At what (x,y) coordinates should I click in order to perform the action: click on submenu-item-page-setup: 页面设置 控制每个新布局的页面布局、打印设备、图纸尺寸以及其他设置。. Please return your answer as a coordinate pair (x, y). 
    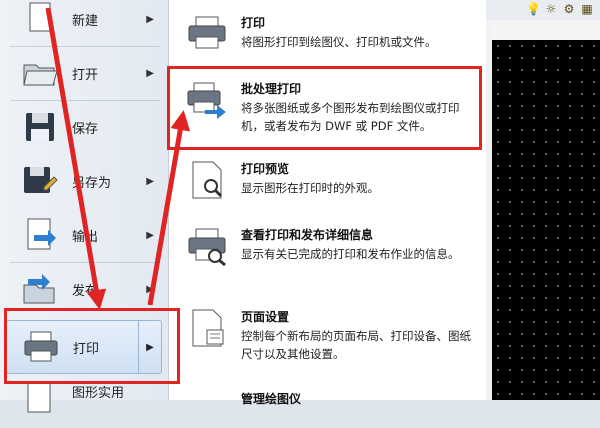
    Looking at the image, I should click on (328, 340).